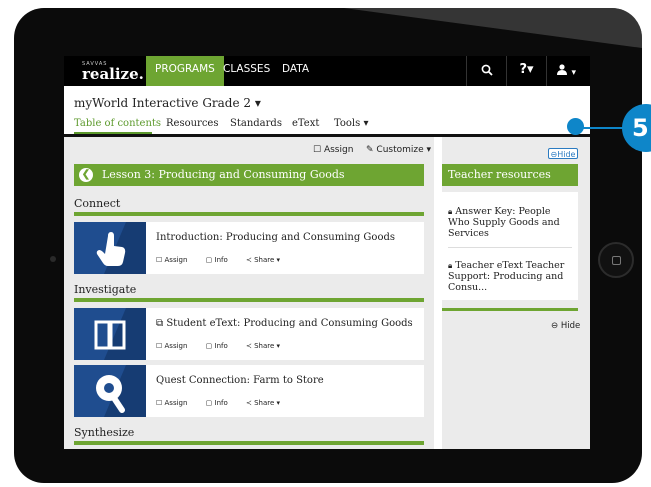 The width and height of the screenshot is (651, 487). I want to click on nav-data: DATA, so click(295, 71).